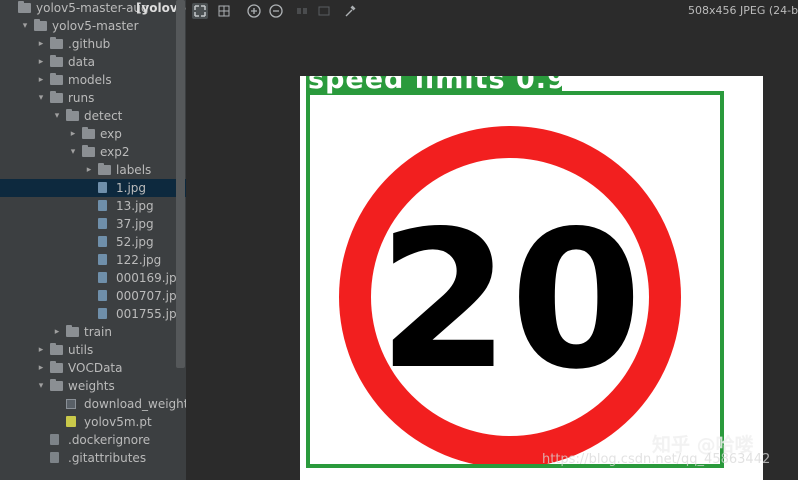 The height and width of the screenshot is (480, 798). I want to click on tree-item-train: ▸ train, so click(93, 332).